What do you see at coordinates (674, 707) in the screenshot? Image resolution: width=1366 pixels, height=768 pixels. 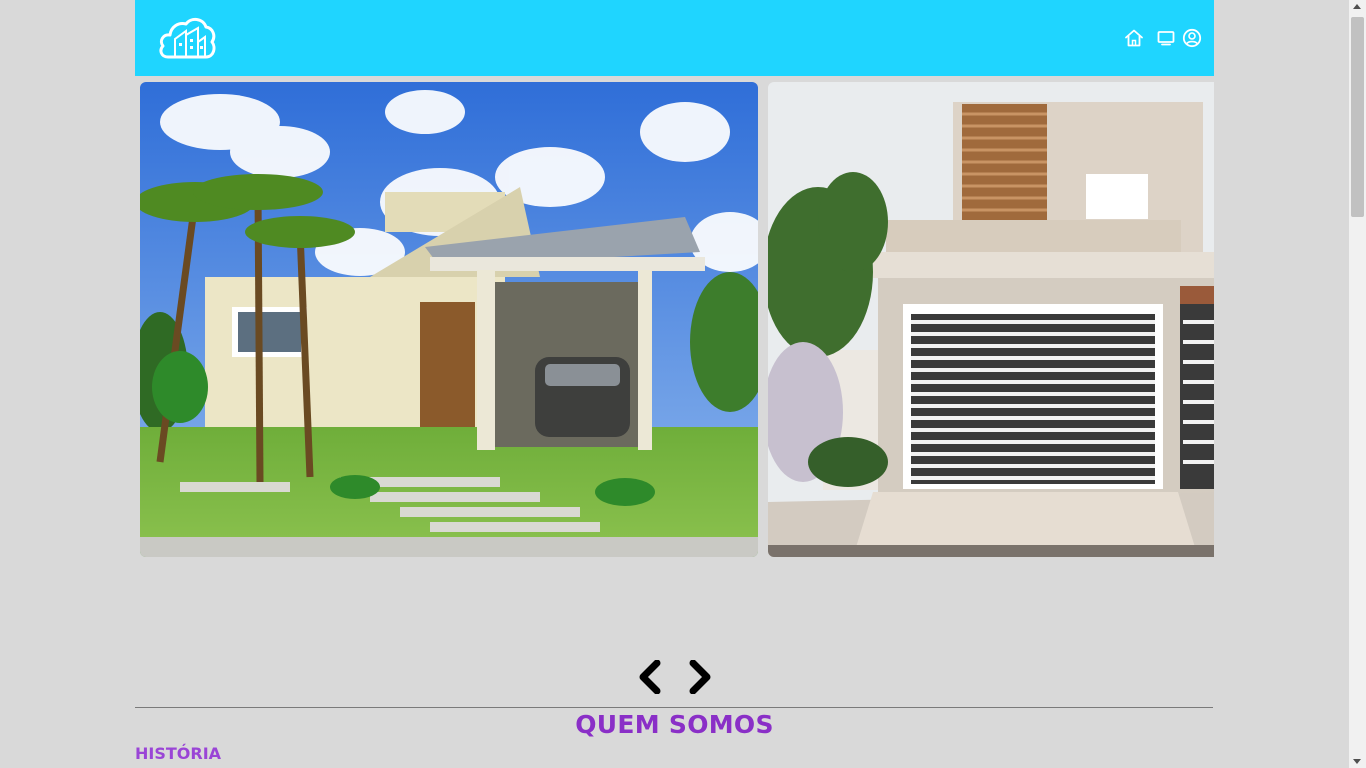 I see `section-divider` at bounding box center [674, 707].